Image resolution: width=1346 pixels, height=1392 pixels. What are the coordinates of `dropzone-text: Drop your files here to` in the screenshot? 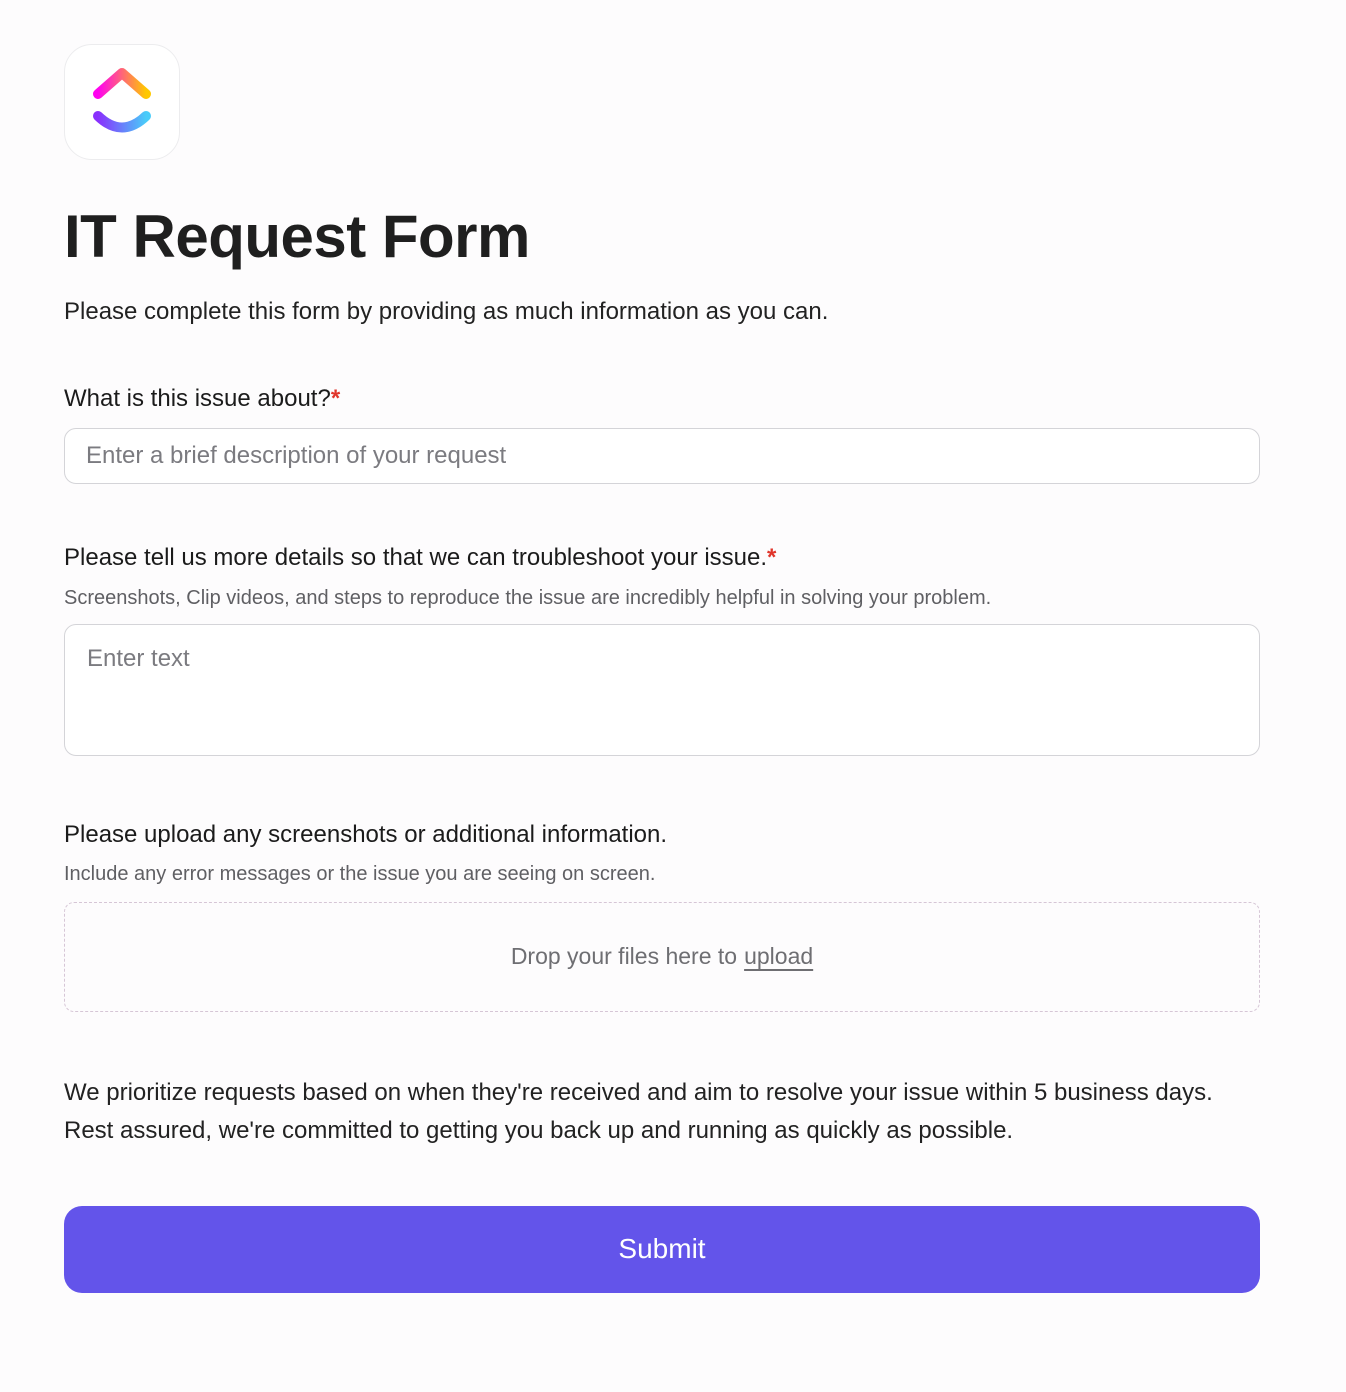 It's located at (624, 956).